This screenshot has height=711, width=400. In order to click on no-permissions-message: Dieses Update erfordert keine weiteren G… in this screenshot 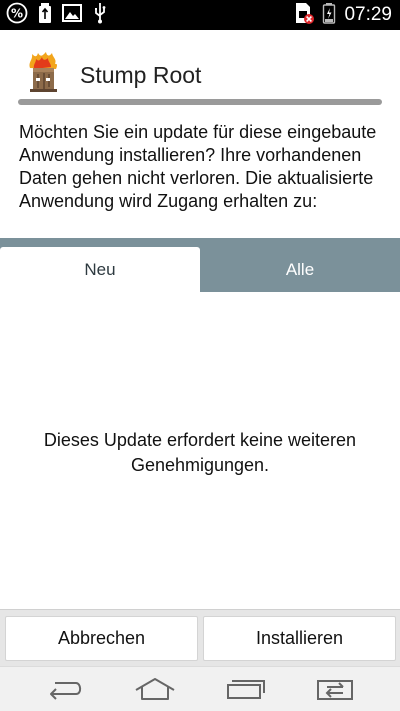, I will do `click(200, 452)`.